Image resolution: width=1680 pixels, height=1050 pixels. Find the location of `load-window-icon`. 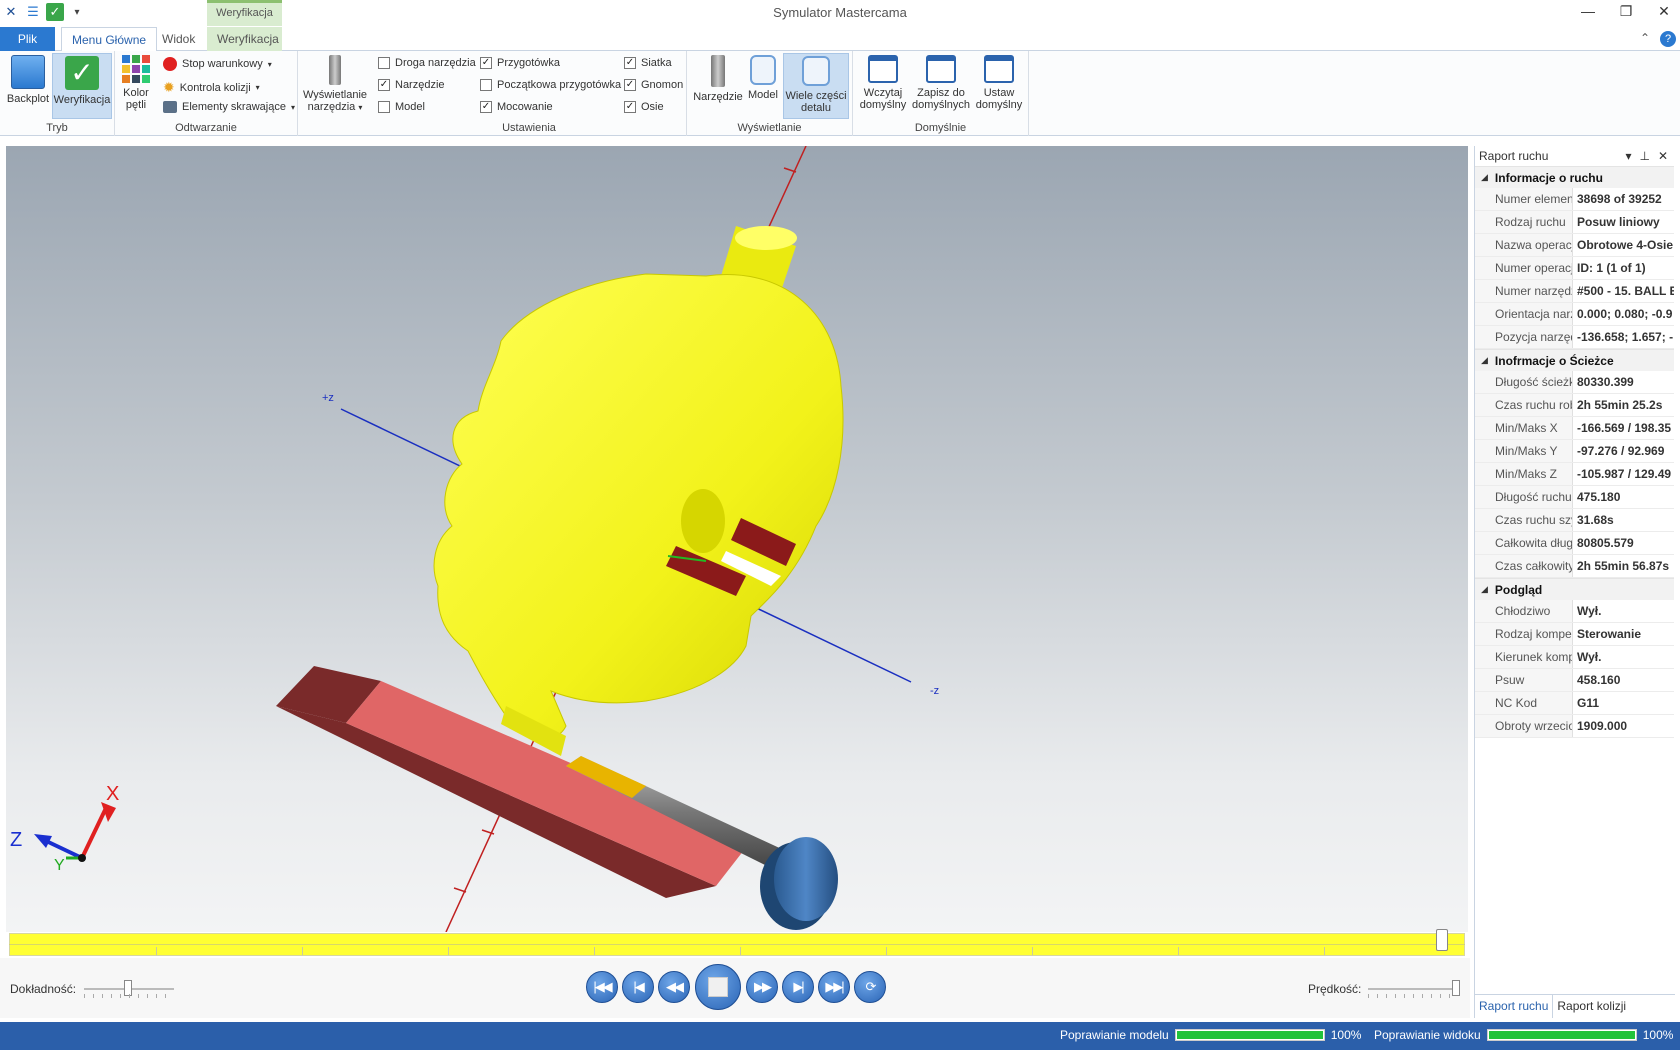

load-window-icon is located at coordinates (883, 69).